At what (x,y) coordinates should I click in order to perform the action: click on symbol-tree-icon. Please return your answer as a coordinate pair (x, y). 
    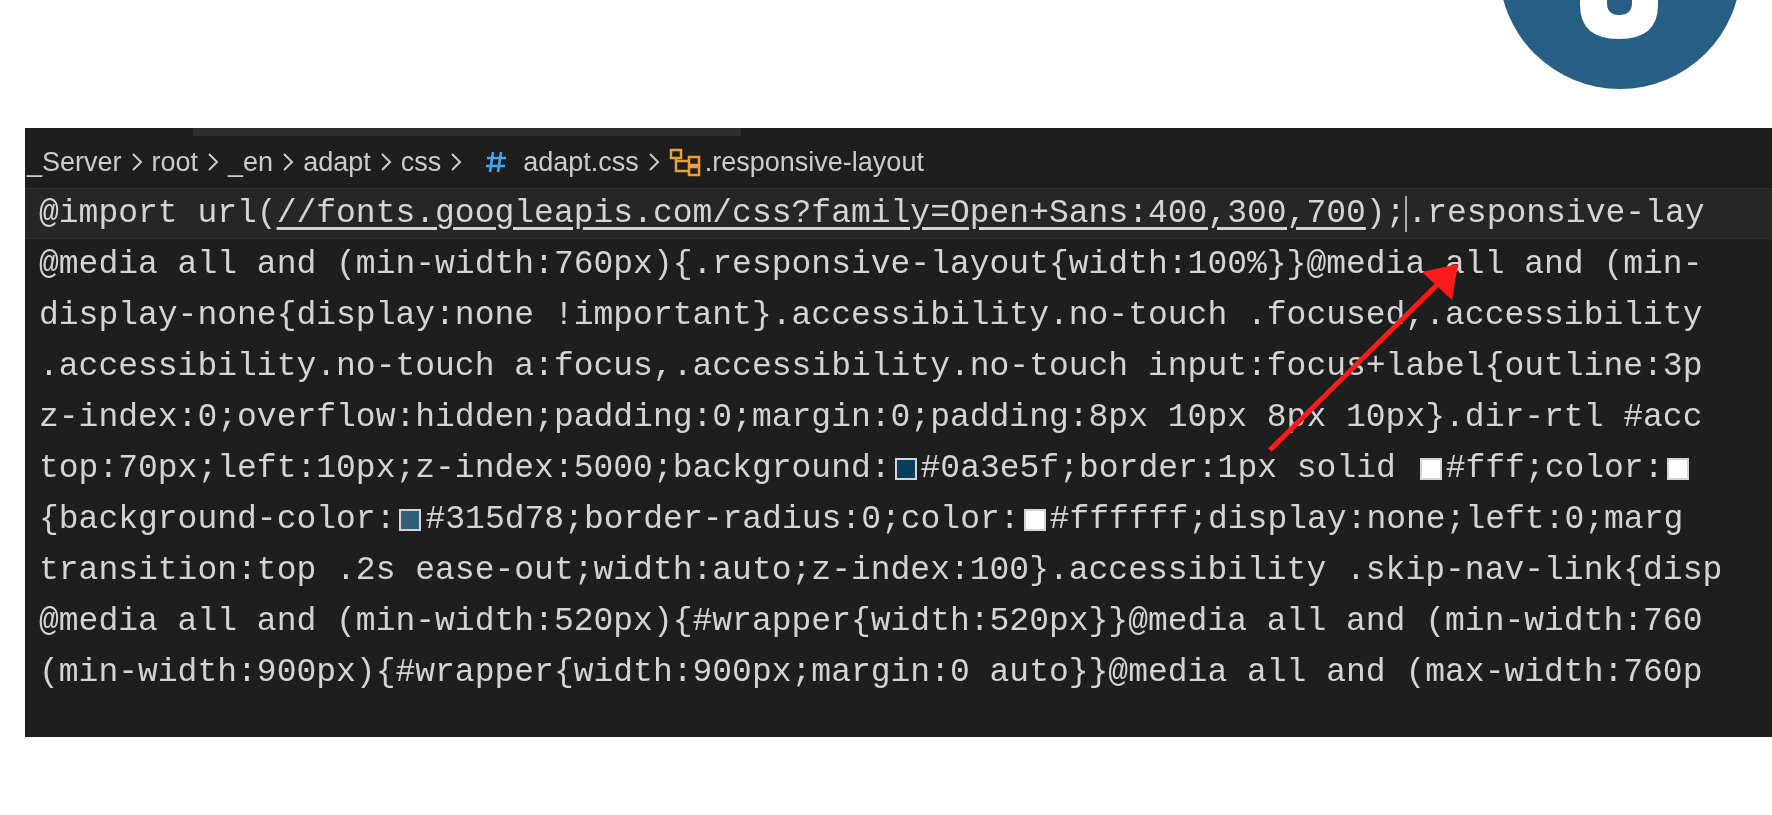
    Looking at the image, I should click on (685, 162).